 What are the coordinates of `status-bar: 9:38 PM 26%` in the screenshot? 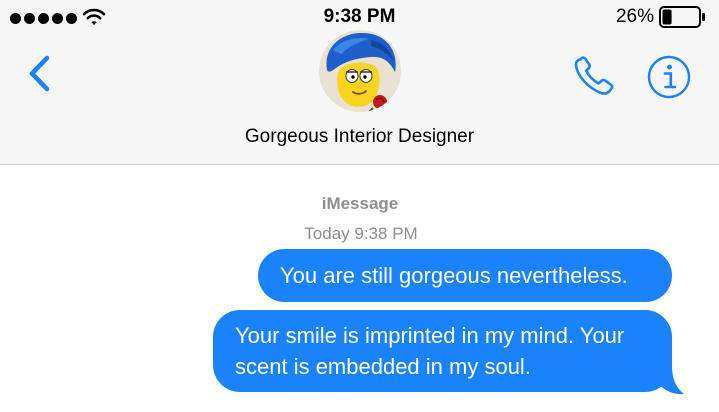 It's located at (359, 17).